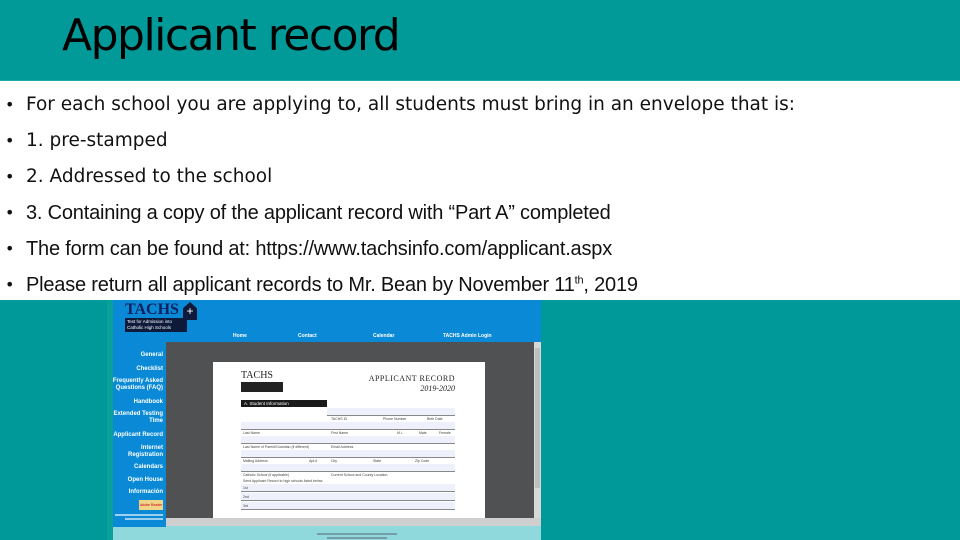 Image resolution: width=960 pixels, height=540 pixels. I want to click on vertical-scrollbar, so click(537, 432).